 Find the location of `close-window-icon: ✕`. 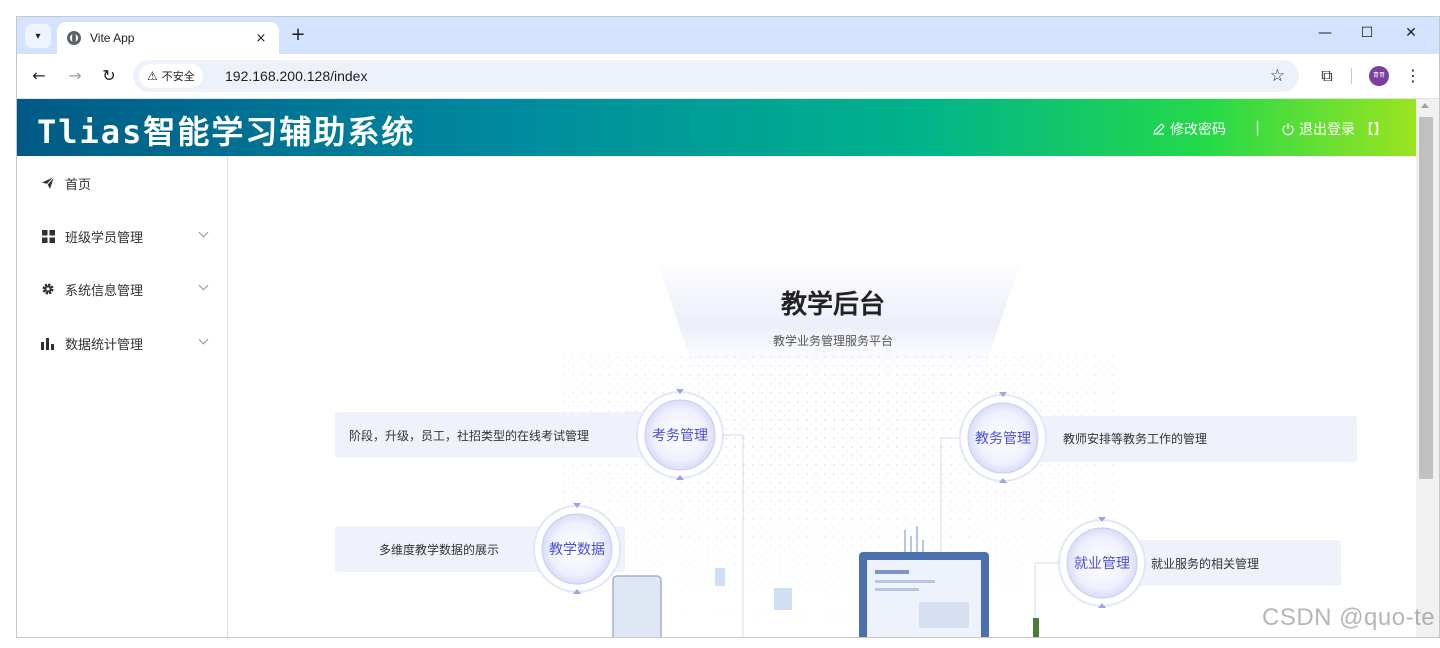

close-window-icon: ✕ is located at coordinates (1411, 33).